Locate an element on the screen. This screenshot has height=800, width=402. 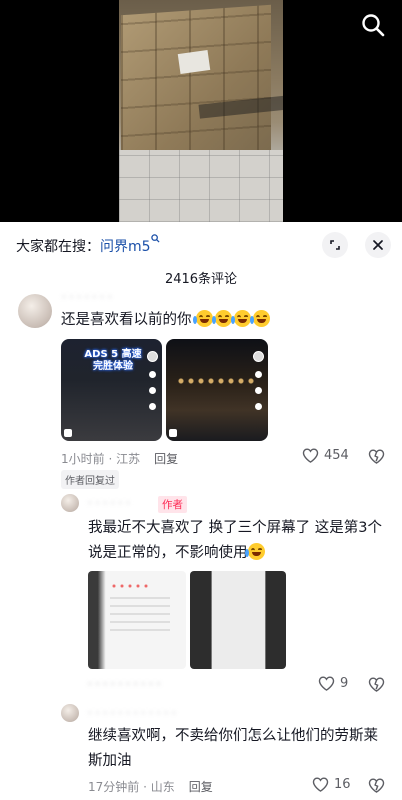
photo-specks is located at coordinates (130, 586).